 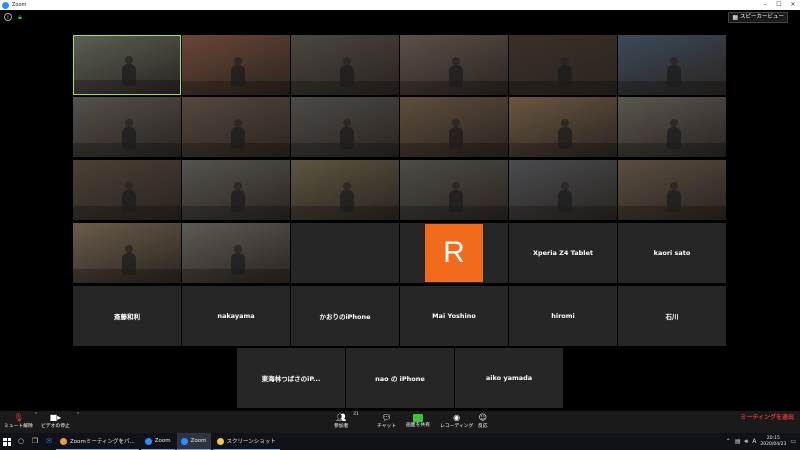 I want to click on windows-logo-icon, so click(x=7, y=441).